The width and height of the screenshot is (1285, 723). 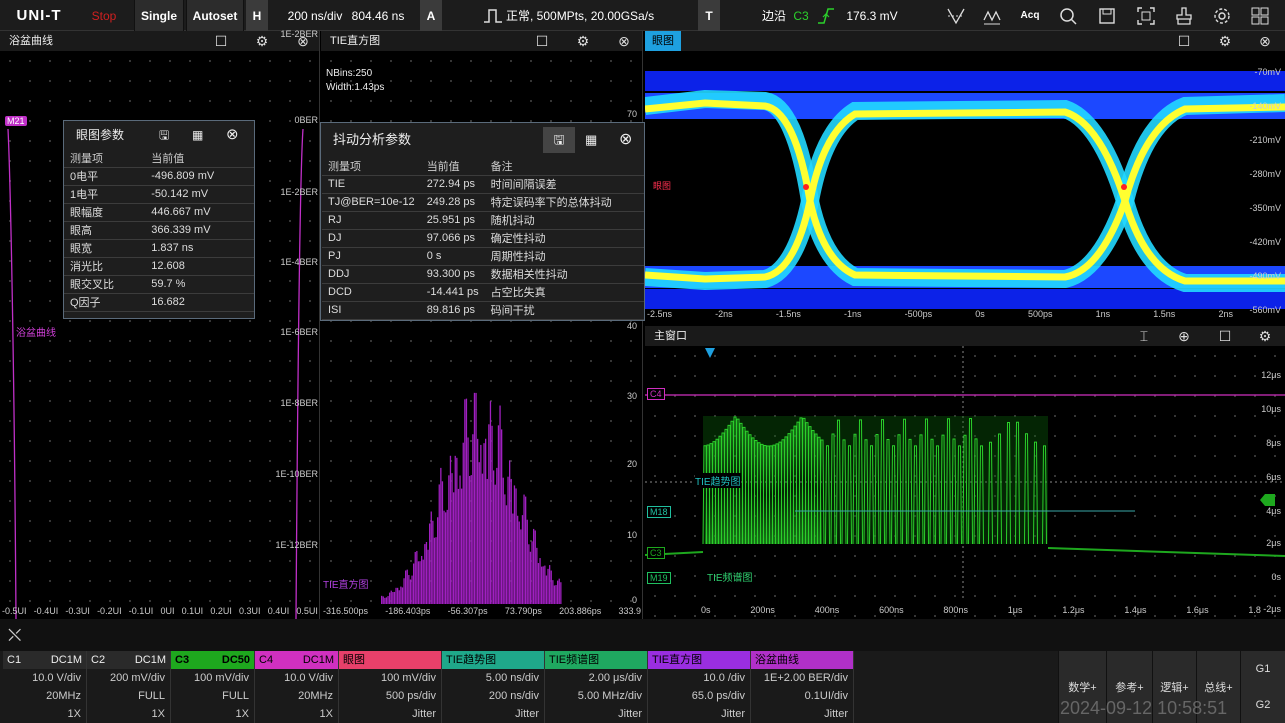 I want to click on gear-icon: ⚙, so click(x=1225, y=41).